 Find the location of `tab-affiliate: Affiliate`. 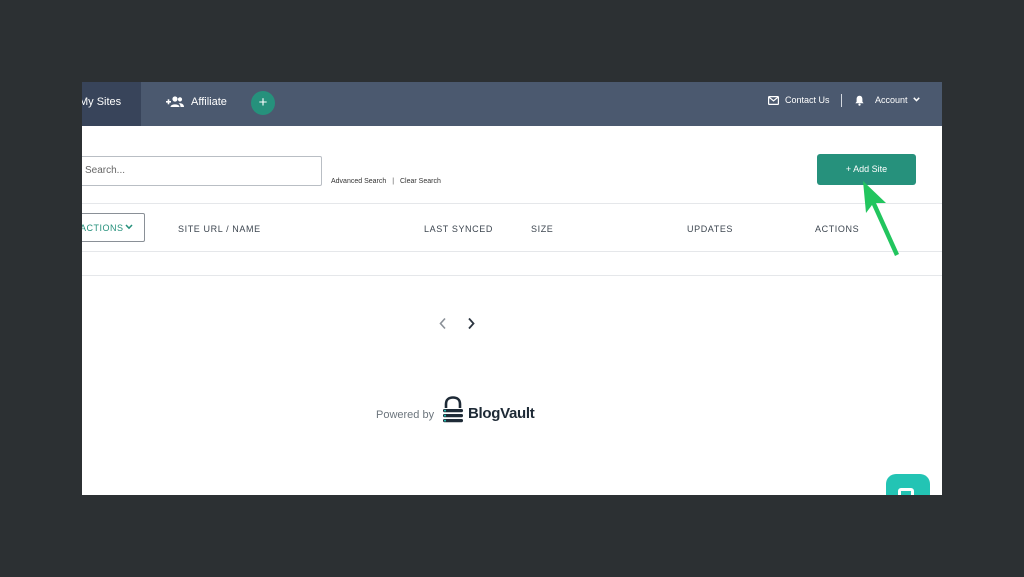

tab-affiliate: Affiliate is located at coordinates (201, 104).